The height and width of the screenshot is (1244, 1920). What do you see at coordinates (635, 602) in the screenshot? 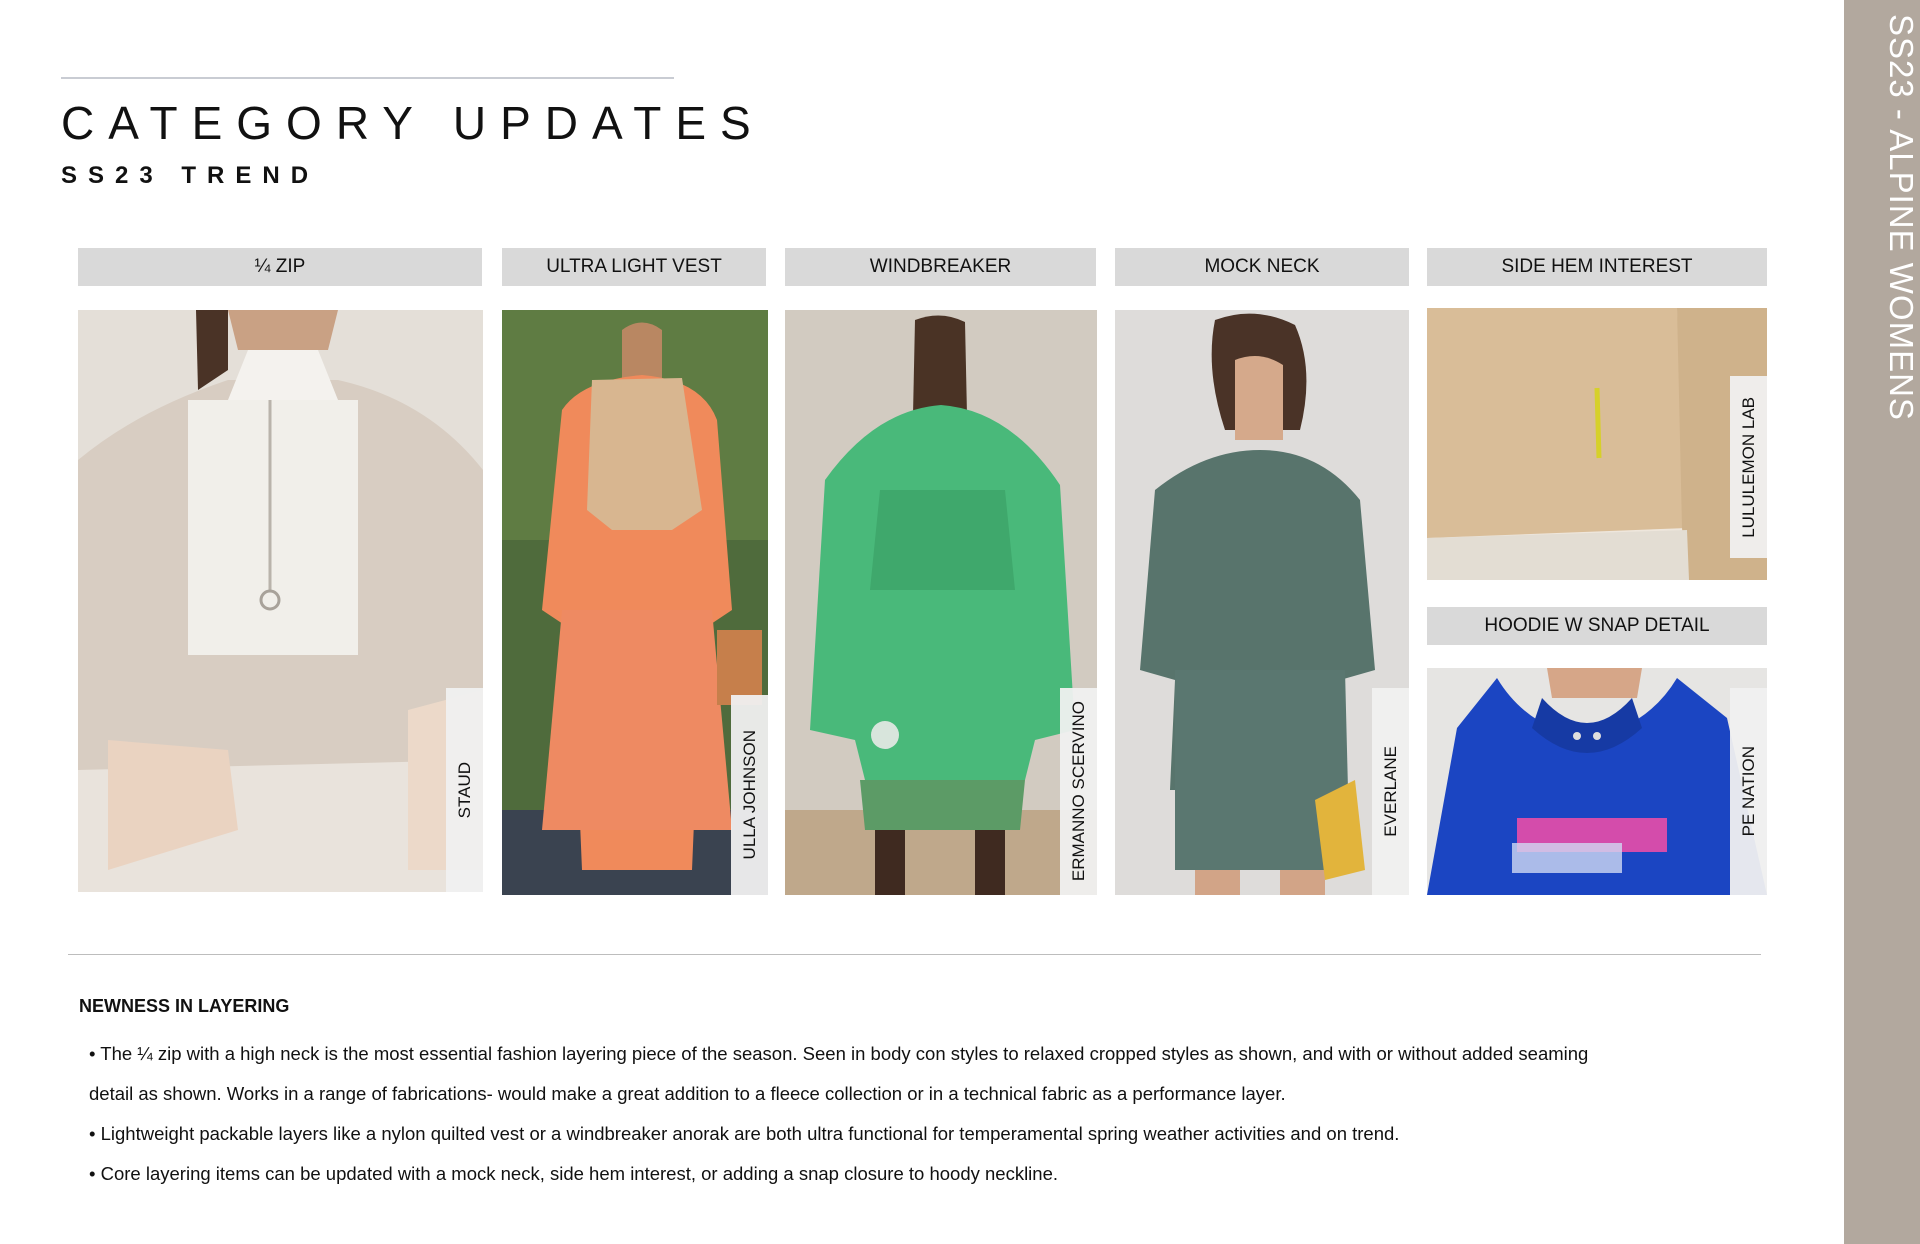
I see `ultra-light-vest-photo: ULLA JOHNSON` at bounding box center [635, 602].